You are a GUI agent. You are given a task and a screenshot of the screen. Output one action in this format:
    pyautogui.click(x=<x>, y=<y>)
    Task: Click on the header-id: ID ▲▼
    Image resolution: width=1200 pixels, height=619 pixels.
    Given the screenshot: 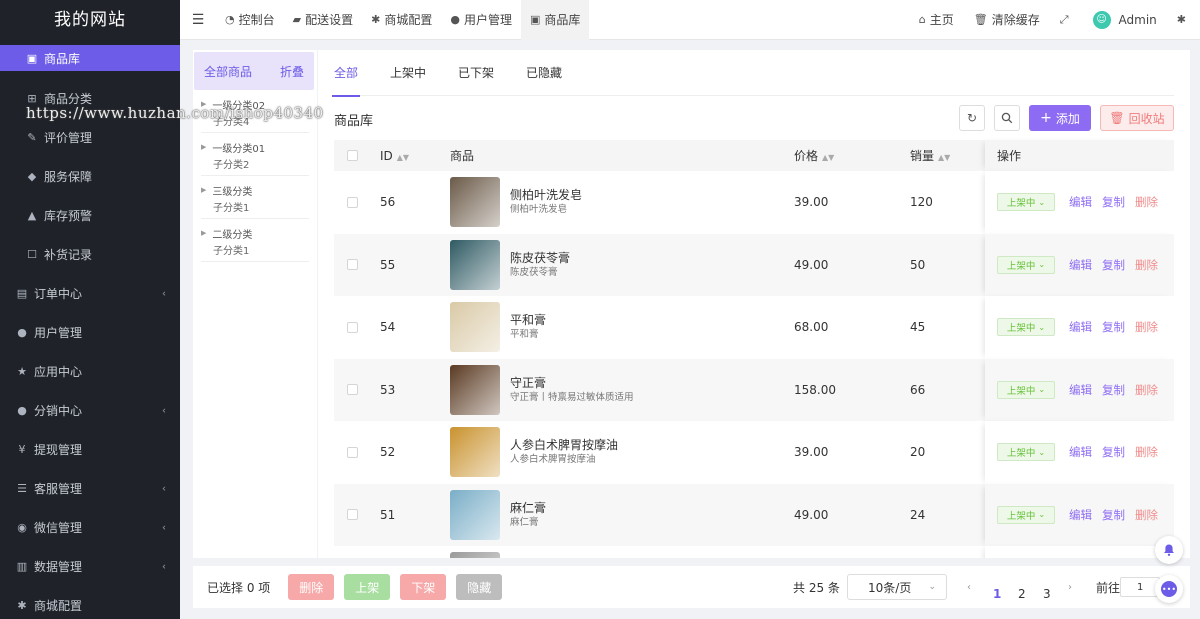 What is the action you would take?
    pyautogui.click(x=410, y=156)
    